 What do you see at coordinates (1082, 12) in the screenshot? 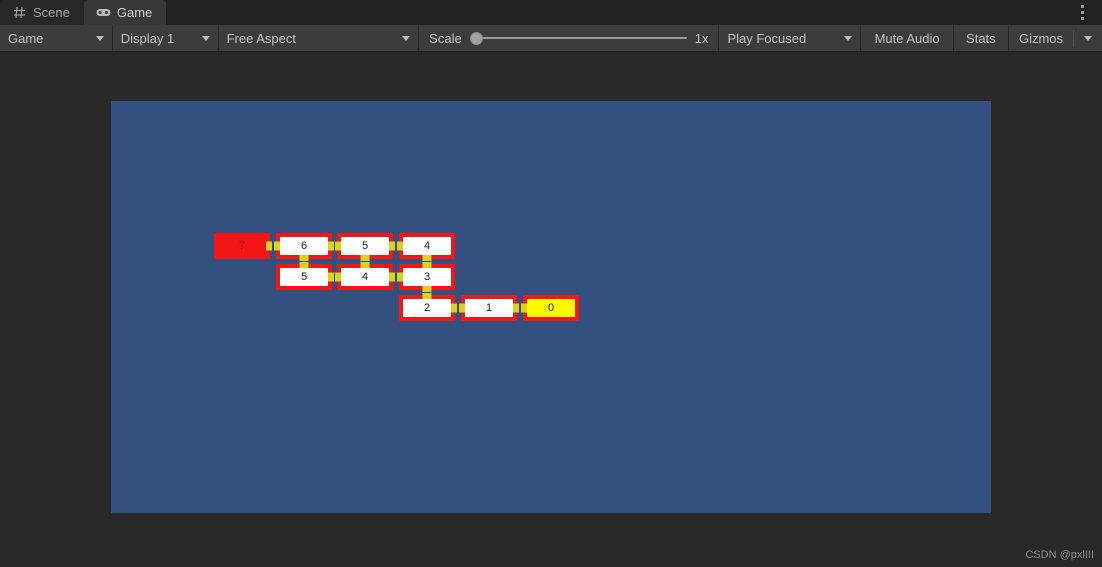
I see `kebab-menu-icon` at bounding box center [1082, 12].